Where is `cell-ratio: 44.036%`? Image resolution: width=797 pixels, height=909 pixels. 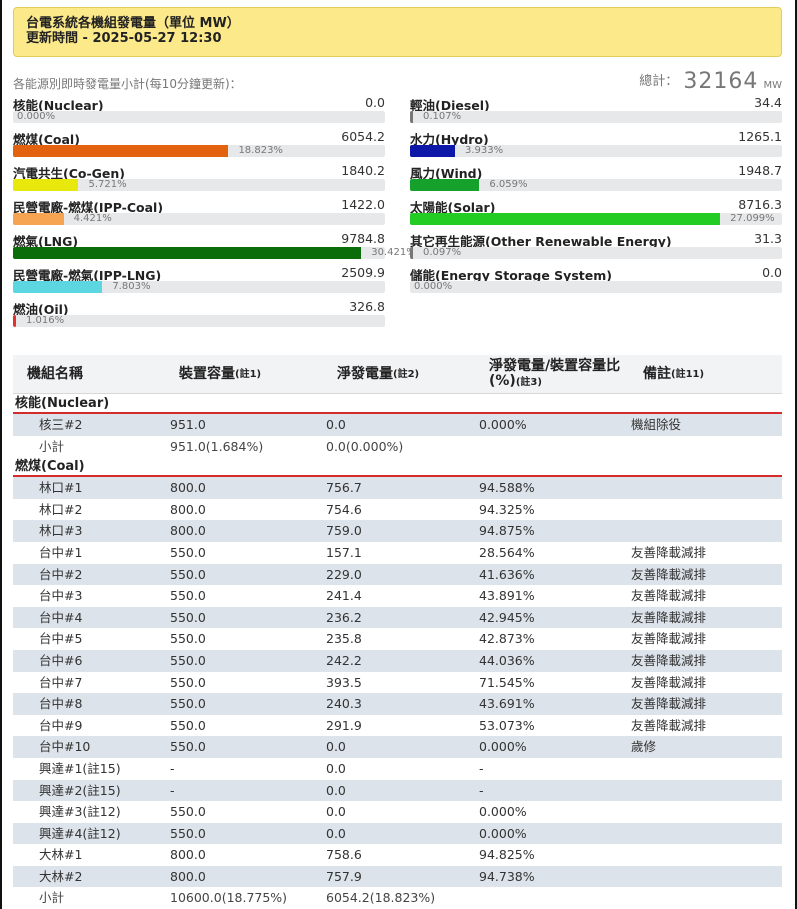
cell-ratio: 44.036% is located at coordinates (507, 660).